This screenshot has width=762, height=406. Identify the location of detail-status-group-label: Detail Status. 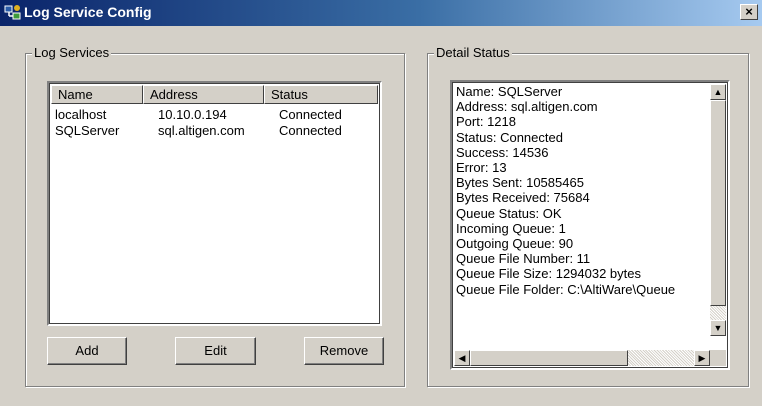
(473, 52).